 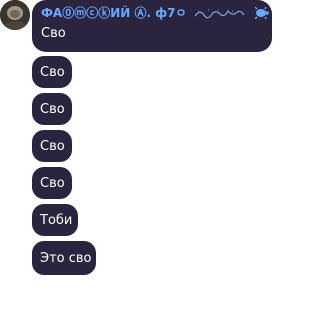 I want to click on sender-decoration, so click(x=232, y=13).